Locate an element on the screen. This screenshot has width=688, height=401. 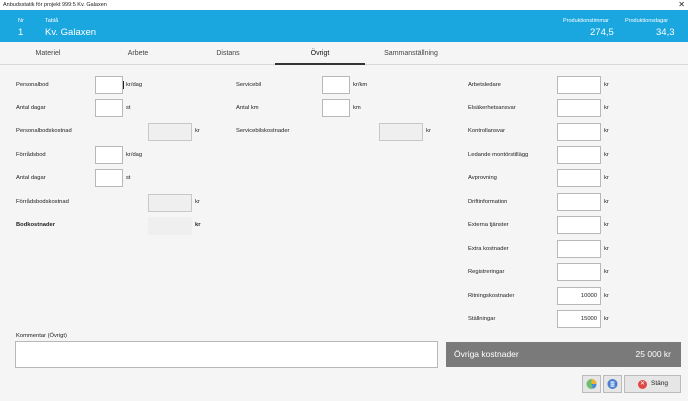
calculator-button is located at coordinates (612, 384).